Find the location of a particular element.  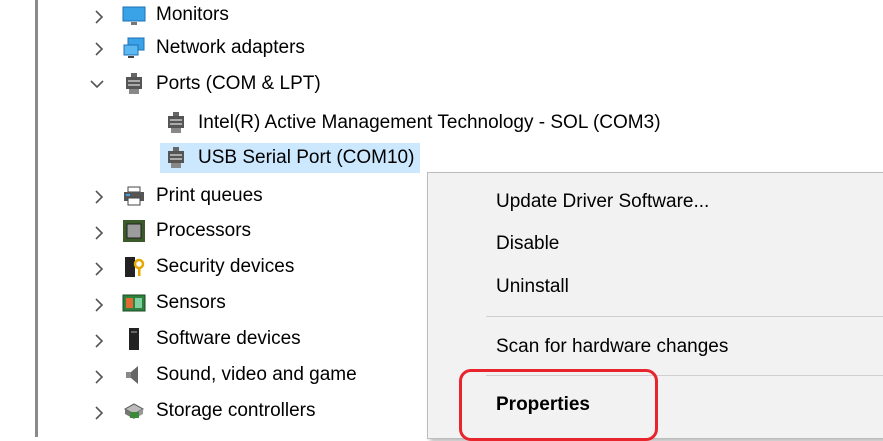

chevron-down-icon is located at coordinates (97, 84).